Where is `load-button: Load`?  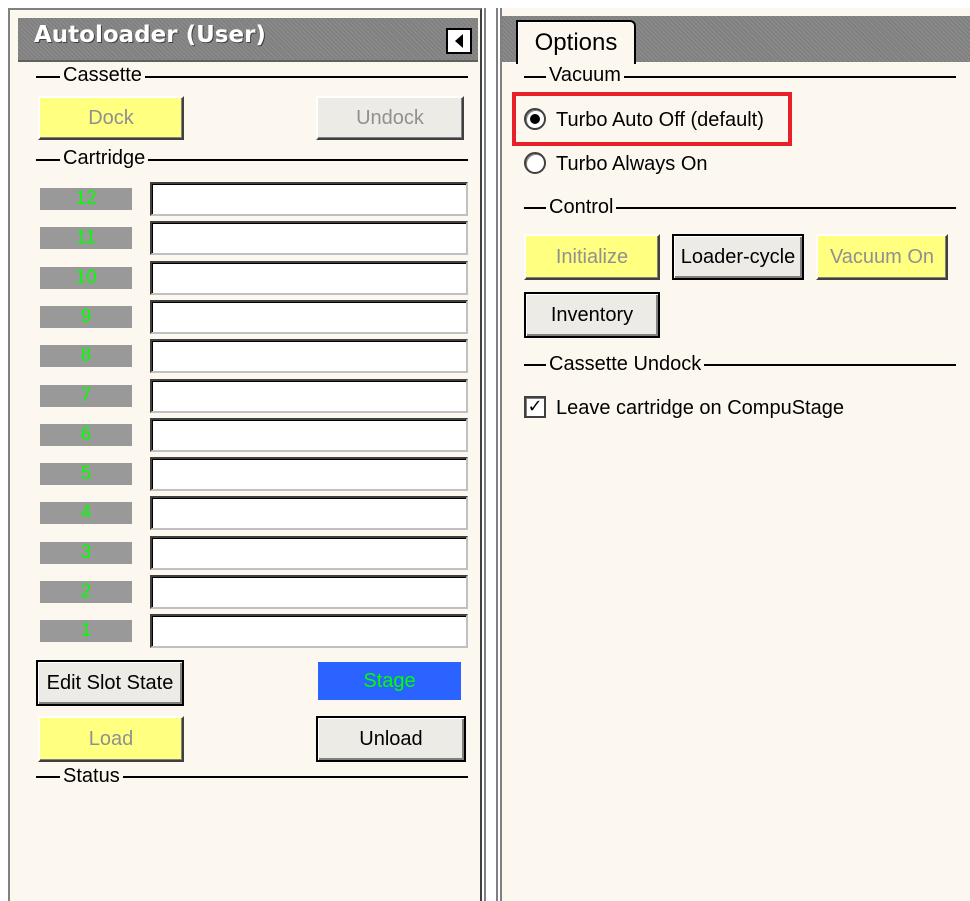 load-button: Load is located at coordinates (111, 739).